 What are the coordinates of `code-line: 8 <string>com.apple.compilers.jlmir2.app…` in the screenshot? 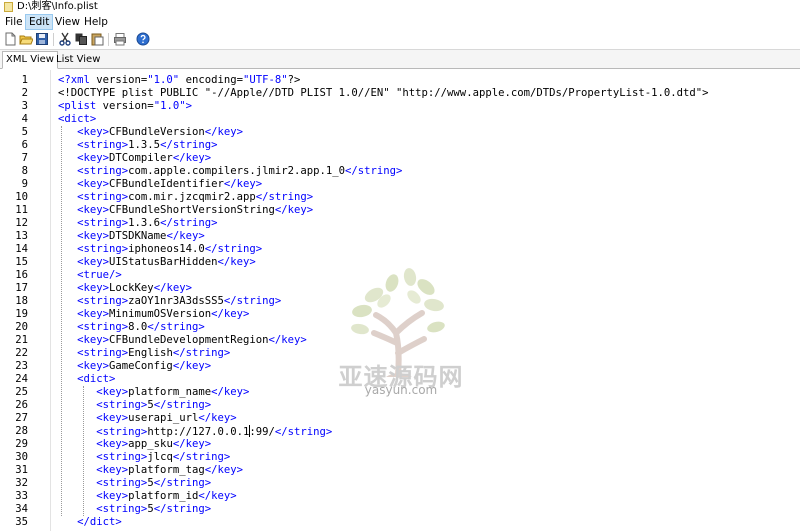 It's located at (400, 171).